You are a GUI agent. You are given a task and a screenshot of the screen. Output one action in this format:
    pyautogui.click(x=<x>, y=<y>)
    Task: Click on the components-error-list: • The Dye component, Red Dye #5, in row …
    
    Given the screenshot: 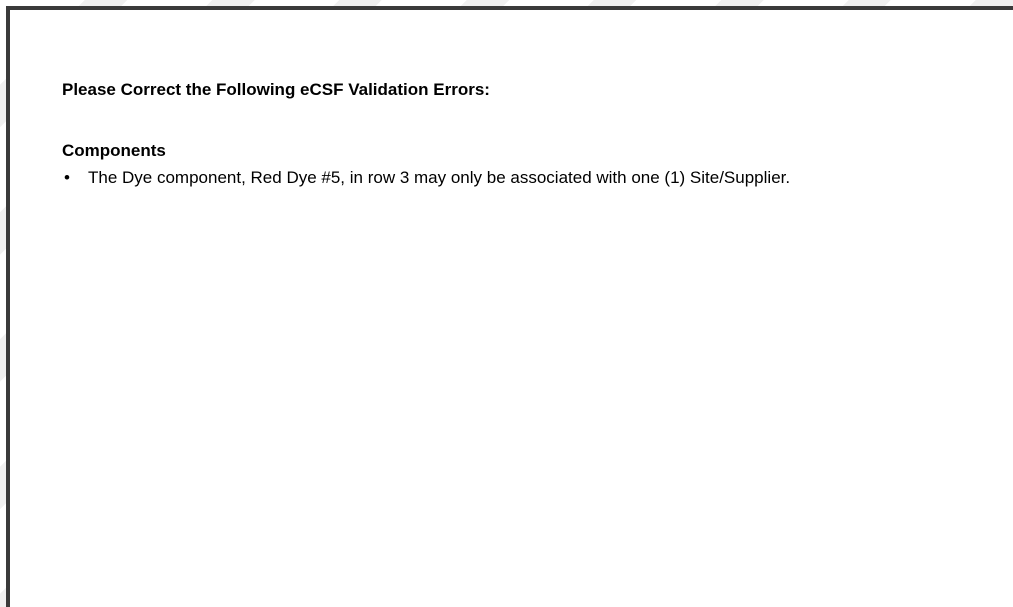 What is the action you would take?
    pyautogui.click(x=426, y=178)
    